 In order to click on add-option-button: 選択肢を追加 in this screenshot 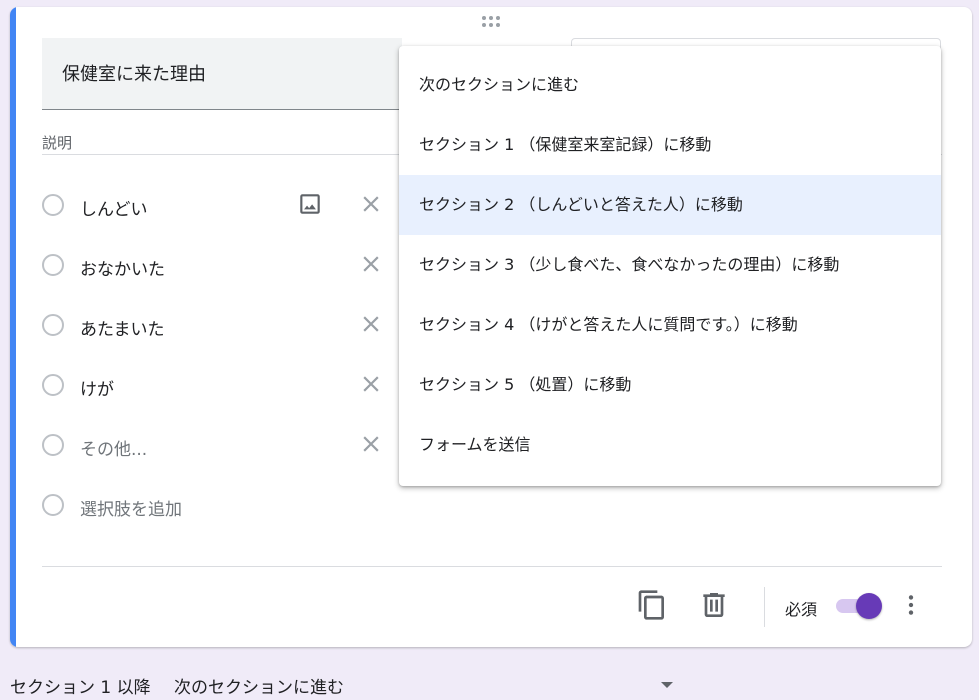, I will do `click(131, 507)`.